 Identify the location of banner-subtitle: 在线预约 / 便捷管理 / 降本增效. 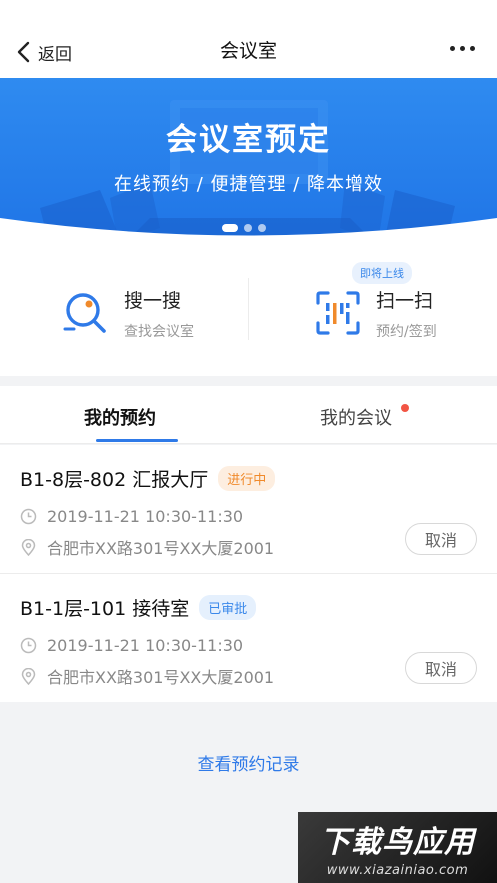
(248, 184).